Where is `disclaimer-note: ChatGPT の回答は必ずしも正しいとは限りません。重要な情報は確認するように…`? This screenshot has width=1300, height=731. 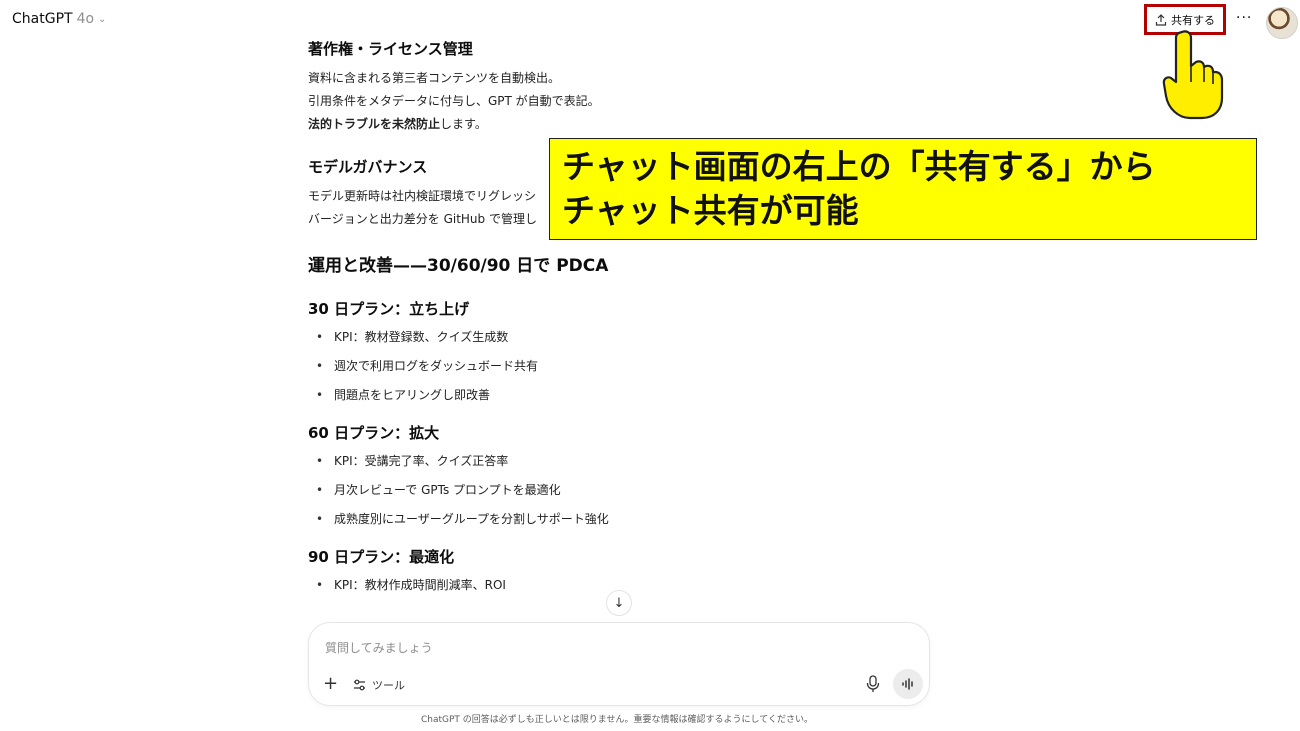 disclaimer-note: ChatGPT の回答は必ずしも正しいとは限りません。重要な情報は確認するように… is located at coordinates (617, 720).